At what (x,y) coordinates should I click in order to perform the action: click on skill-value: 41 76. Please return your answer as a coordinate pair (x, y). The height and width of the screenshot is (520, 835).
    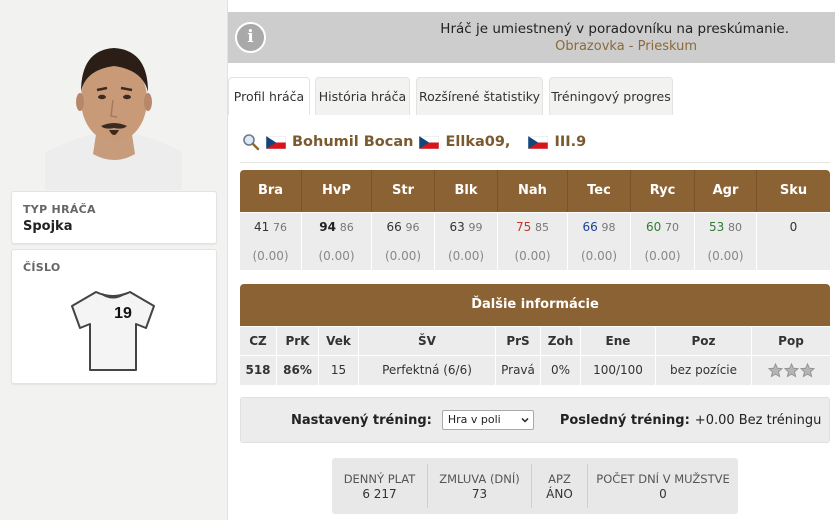
    Looking at the image, I should click on (271, 227).